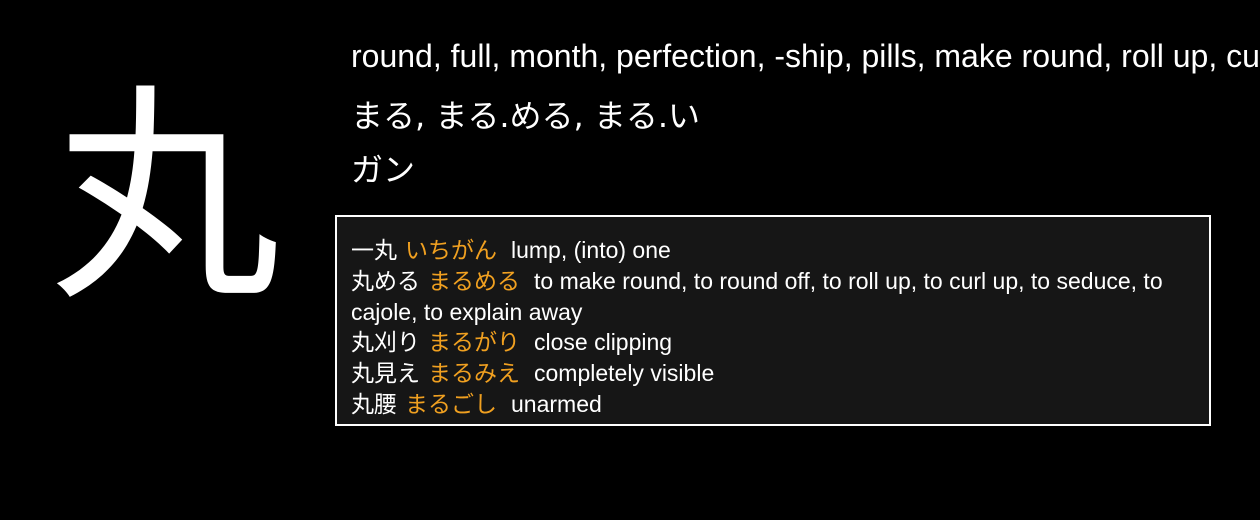 This screenshot has width=1260, height=520. I want to click on vocab-entry: 丸刈り まるがり close clipping, so click(773, 342).